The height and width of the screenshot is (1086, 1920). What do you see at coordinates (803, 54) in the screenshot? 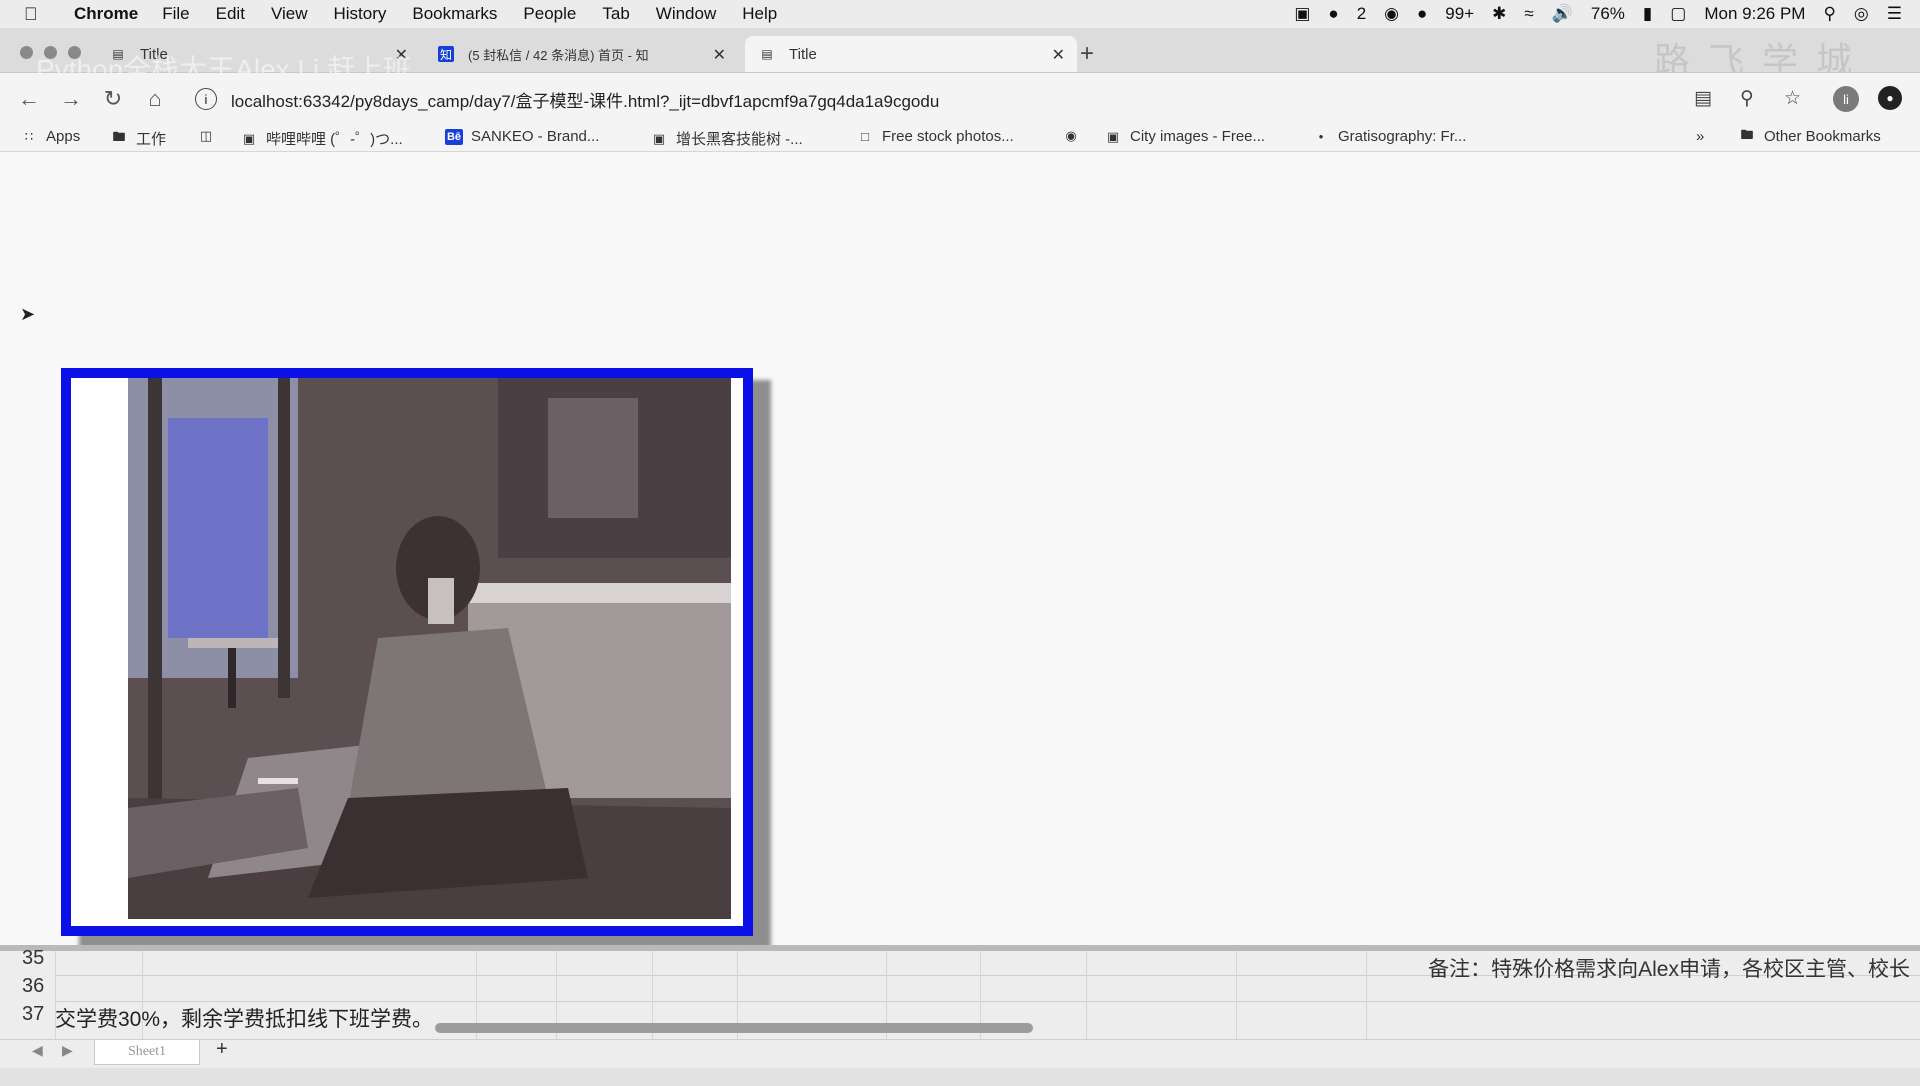
I see `tab-label: Title` at bounding box center [803, 54].